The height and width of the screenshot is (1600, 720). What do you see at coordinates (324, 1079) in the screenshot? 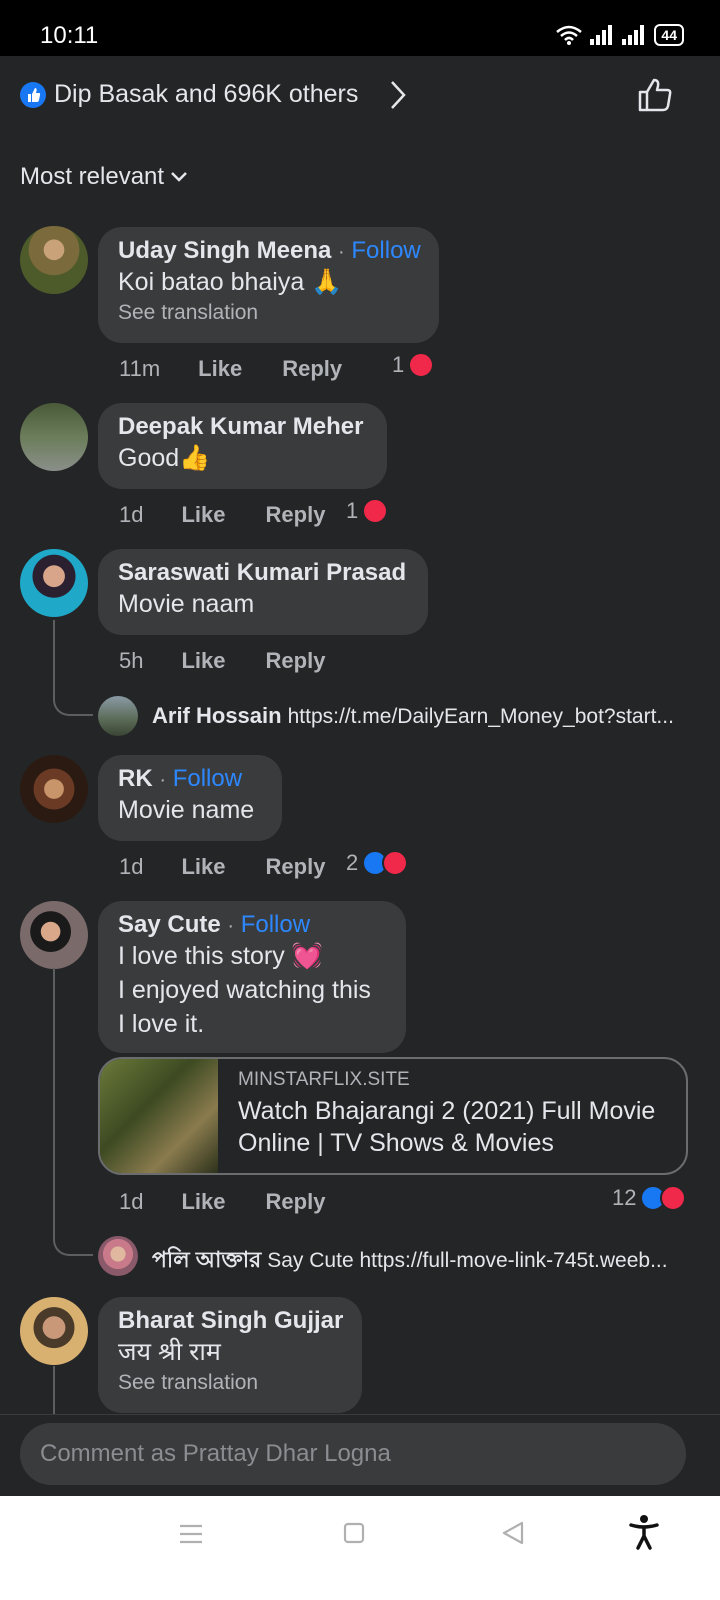
I see `link-domain: MINSTARFLIX.SITE` at bounding box center [324, 1079].